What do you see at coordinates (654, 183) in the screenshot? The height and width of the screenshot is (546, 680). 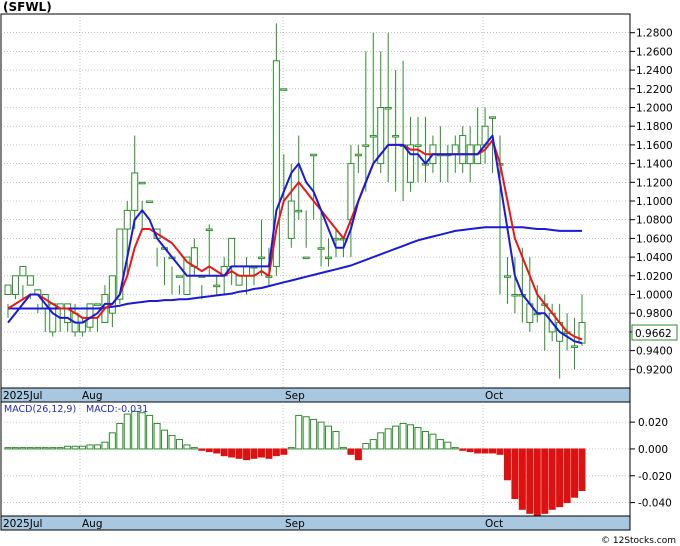 I see `price-tick-label: 1.1200` at bounding box center [654, 183].